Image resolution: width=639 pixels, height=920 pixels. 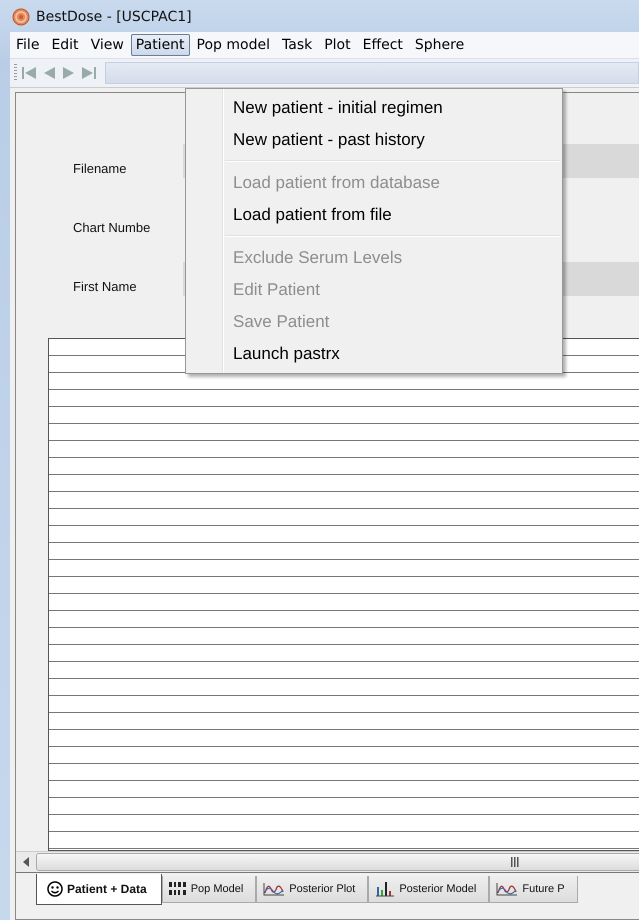 I want to click on tab: Pop Model, so click(x=209, y=889).